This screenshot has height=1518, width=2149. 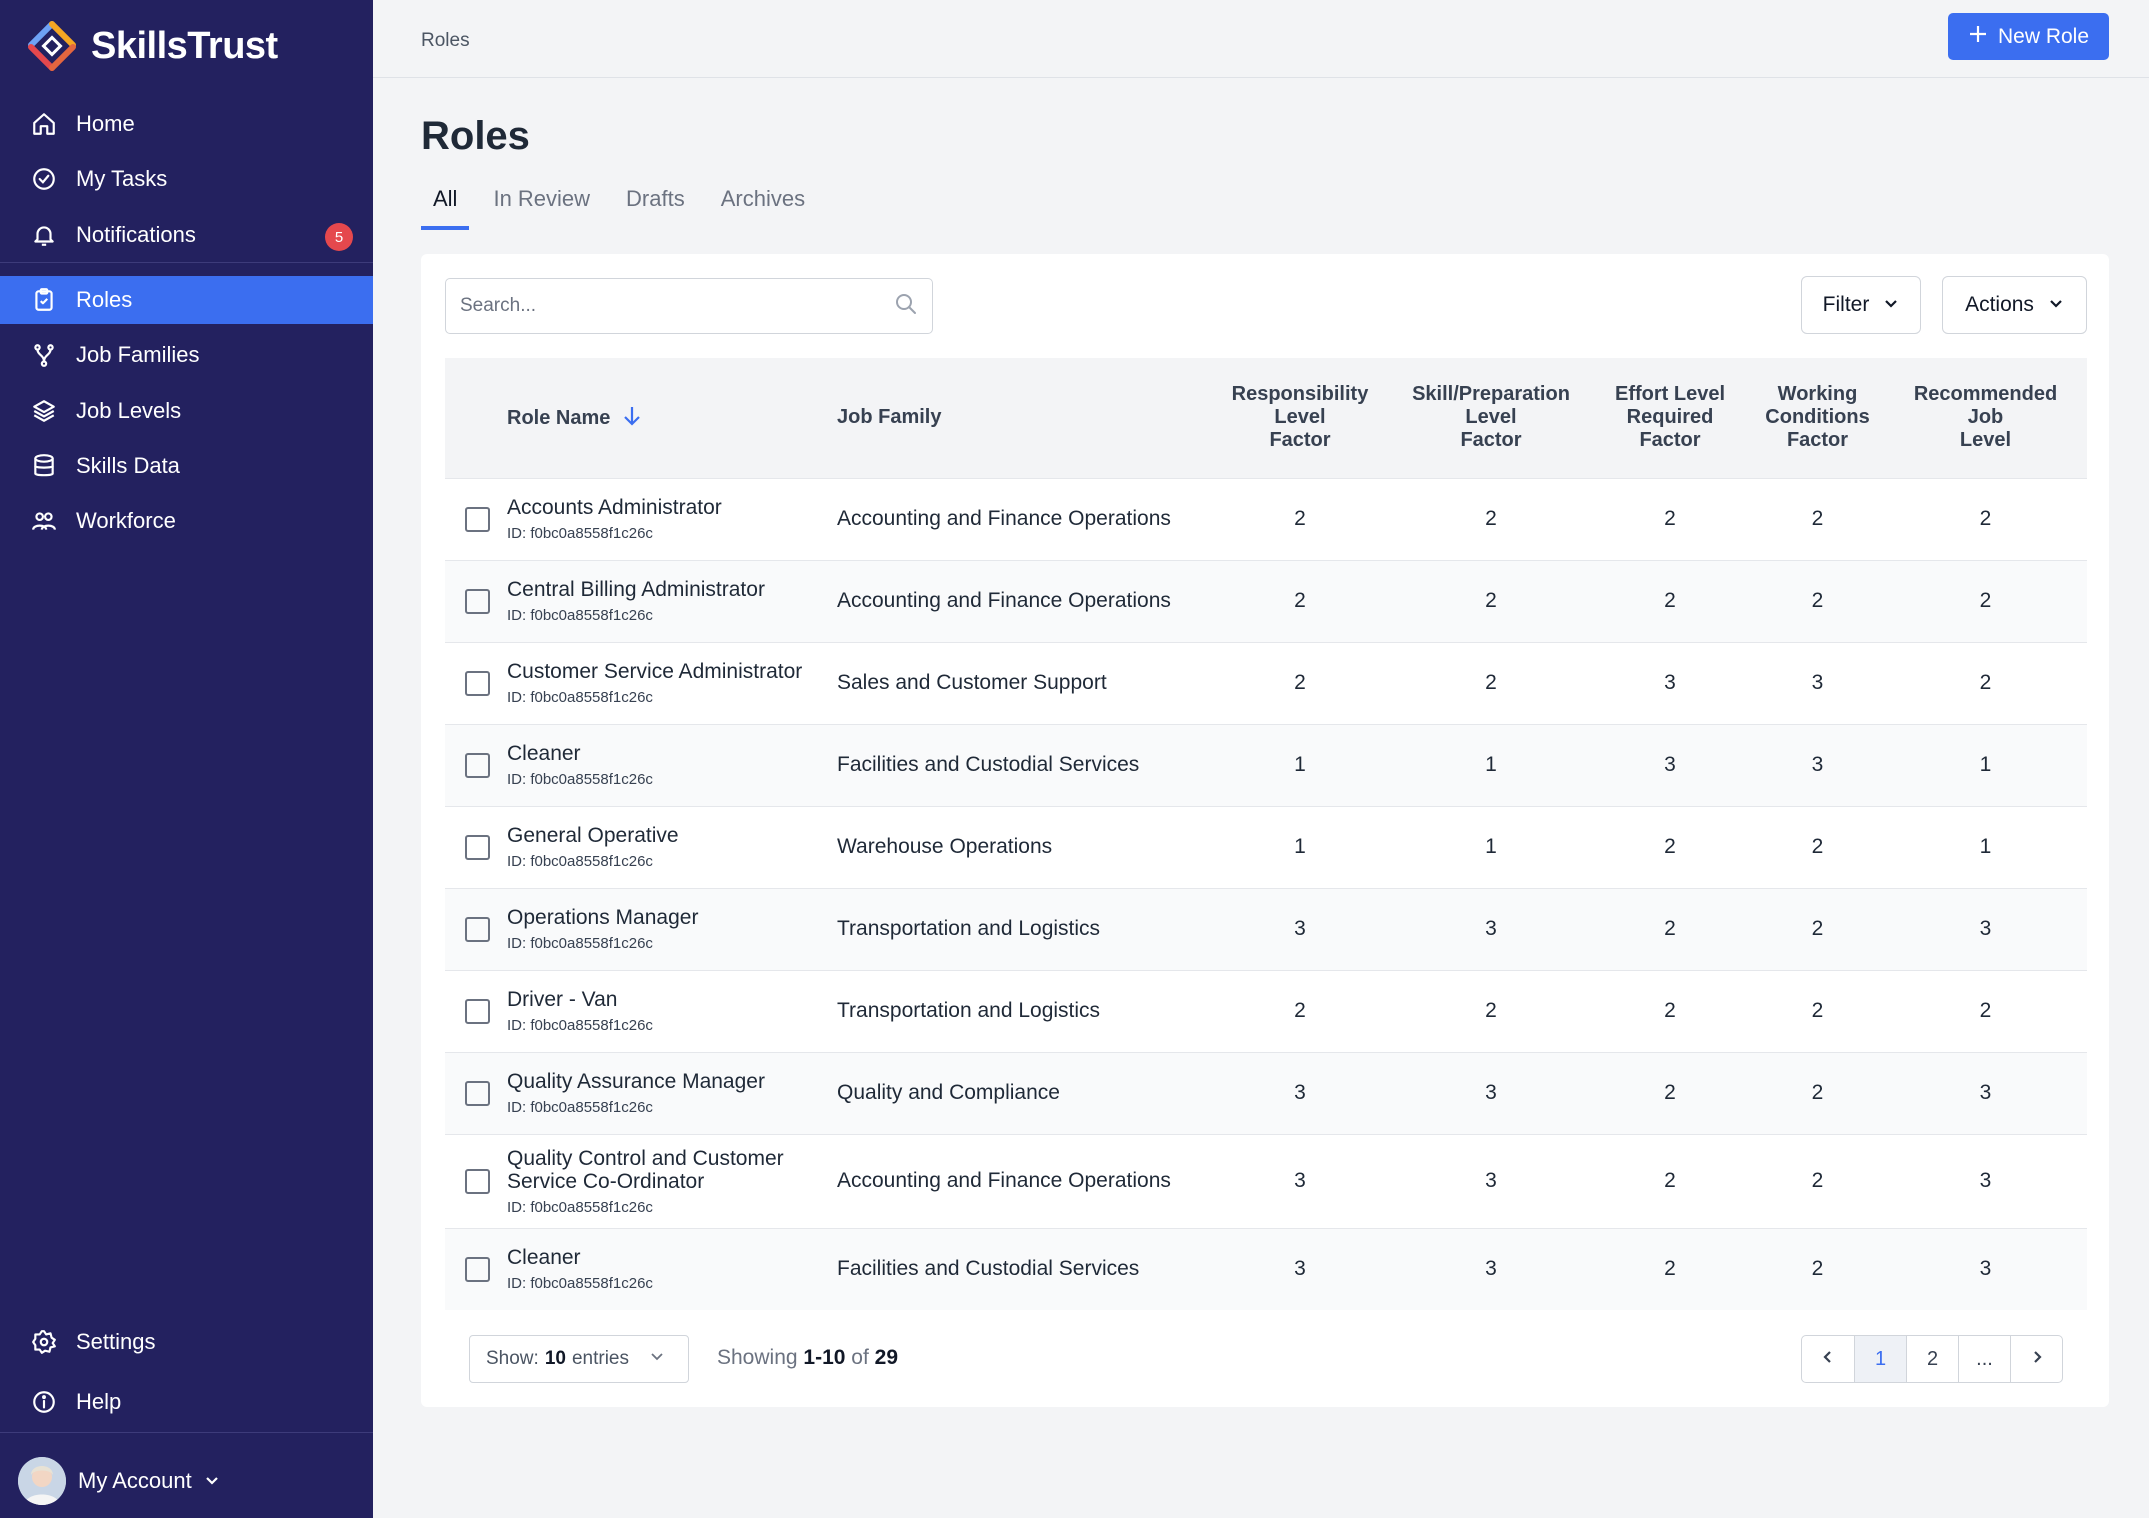 What do you see at coordinates (672, 835) in the screenshot?
I see `role-name: General Operative` at bounding box center [672, 835].